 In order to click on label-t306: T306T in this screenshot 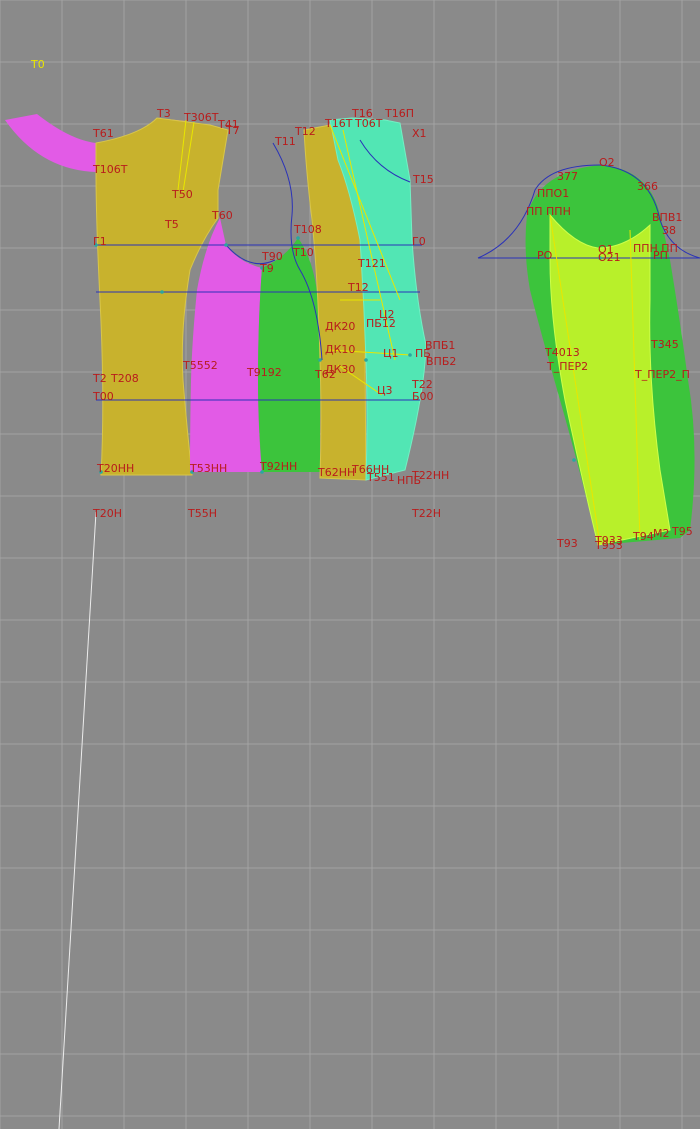, I will do `click(201, 117)`.